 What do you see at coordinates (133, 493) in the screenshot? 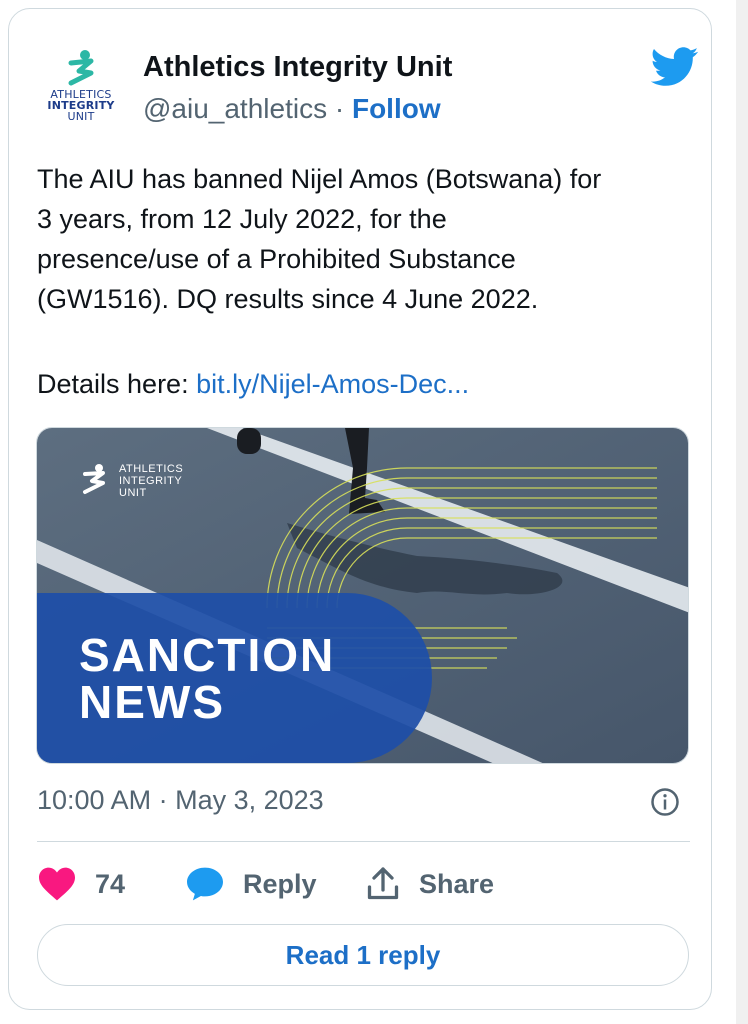
I see `media-logo-word-3: UNIT` at bounding box center [133, 493].